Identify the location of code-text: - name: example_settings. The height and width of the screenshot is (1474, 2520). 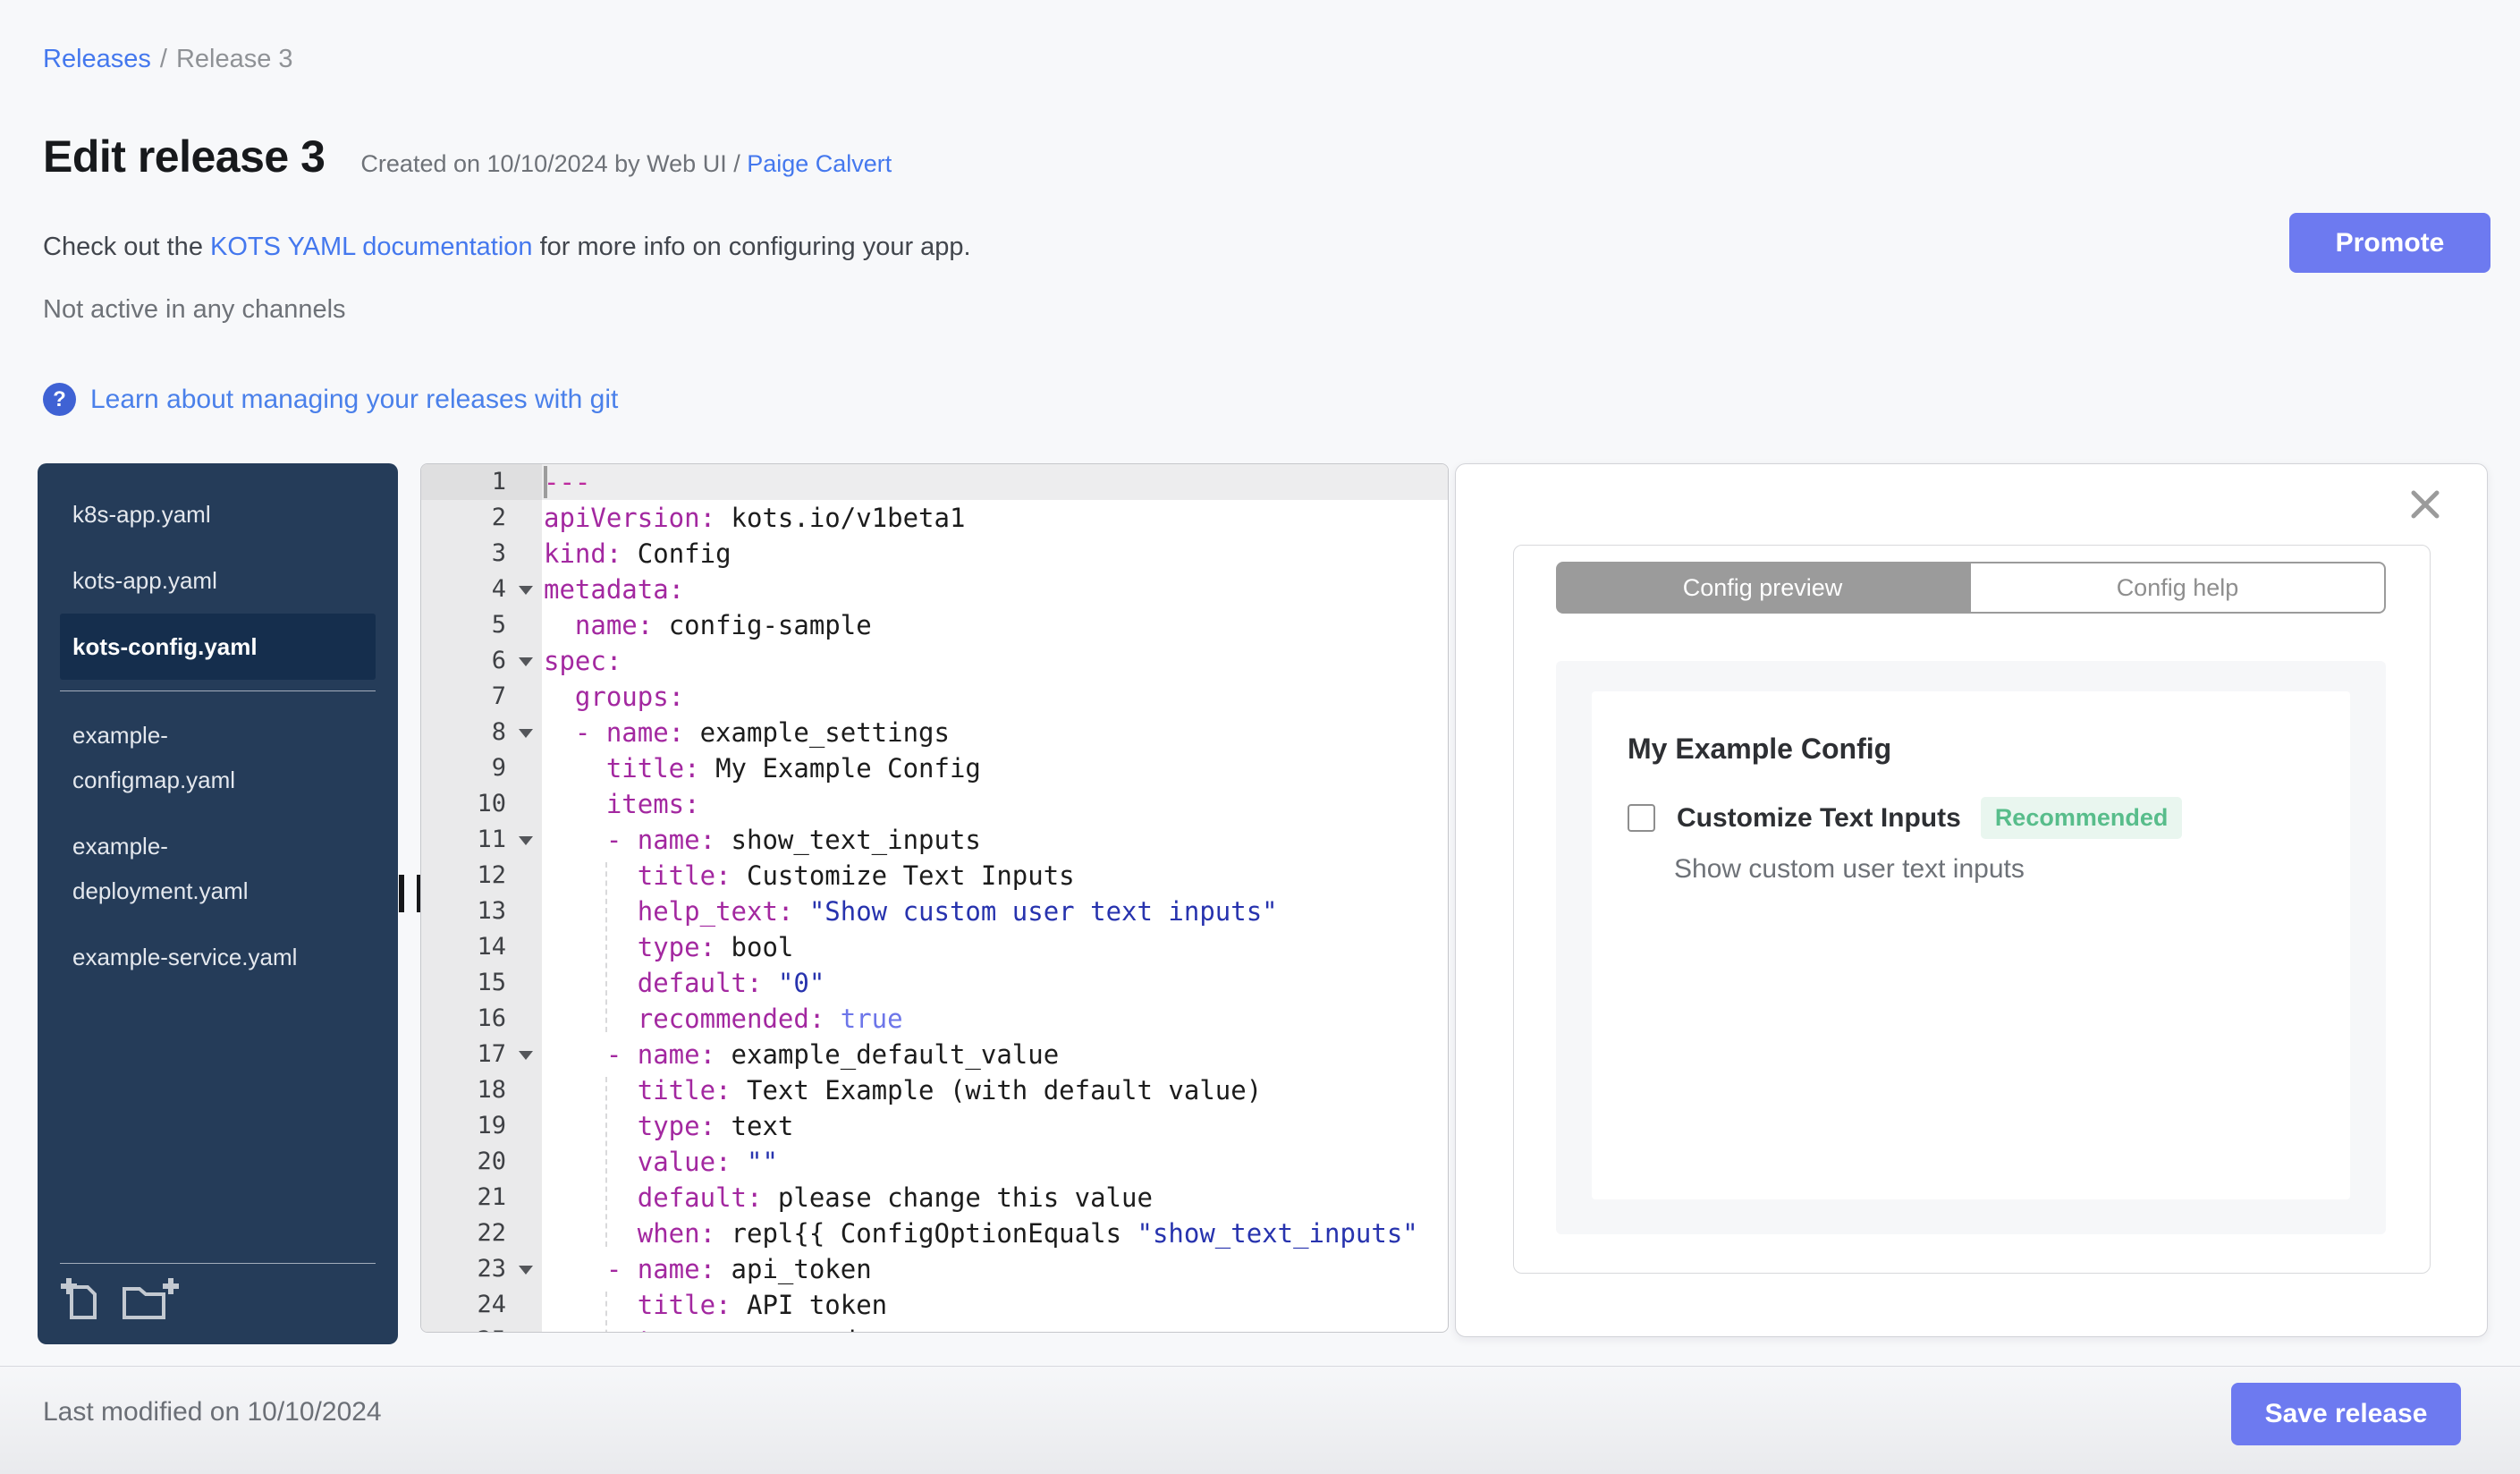
(995, 732).